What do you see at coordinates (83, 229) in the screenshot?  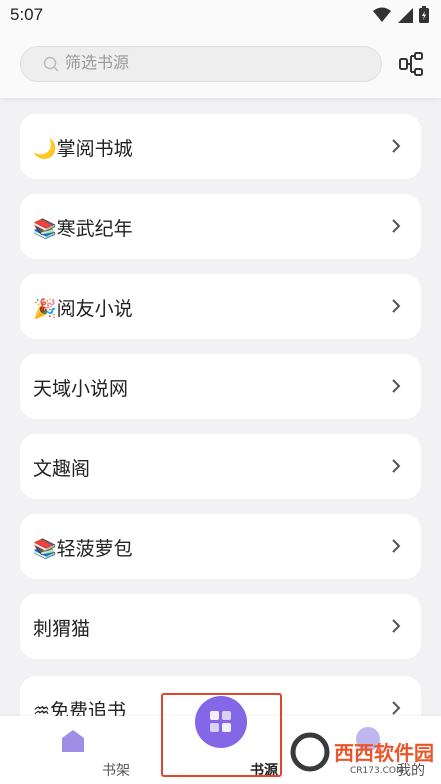 I see `source-name: 📚寒武纪年` at bounding box center [83, 229].